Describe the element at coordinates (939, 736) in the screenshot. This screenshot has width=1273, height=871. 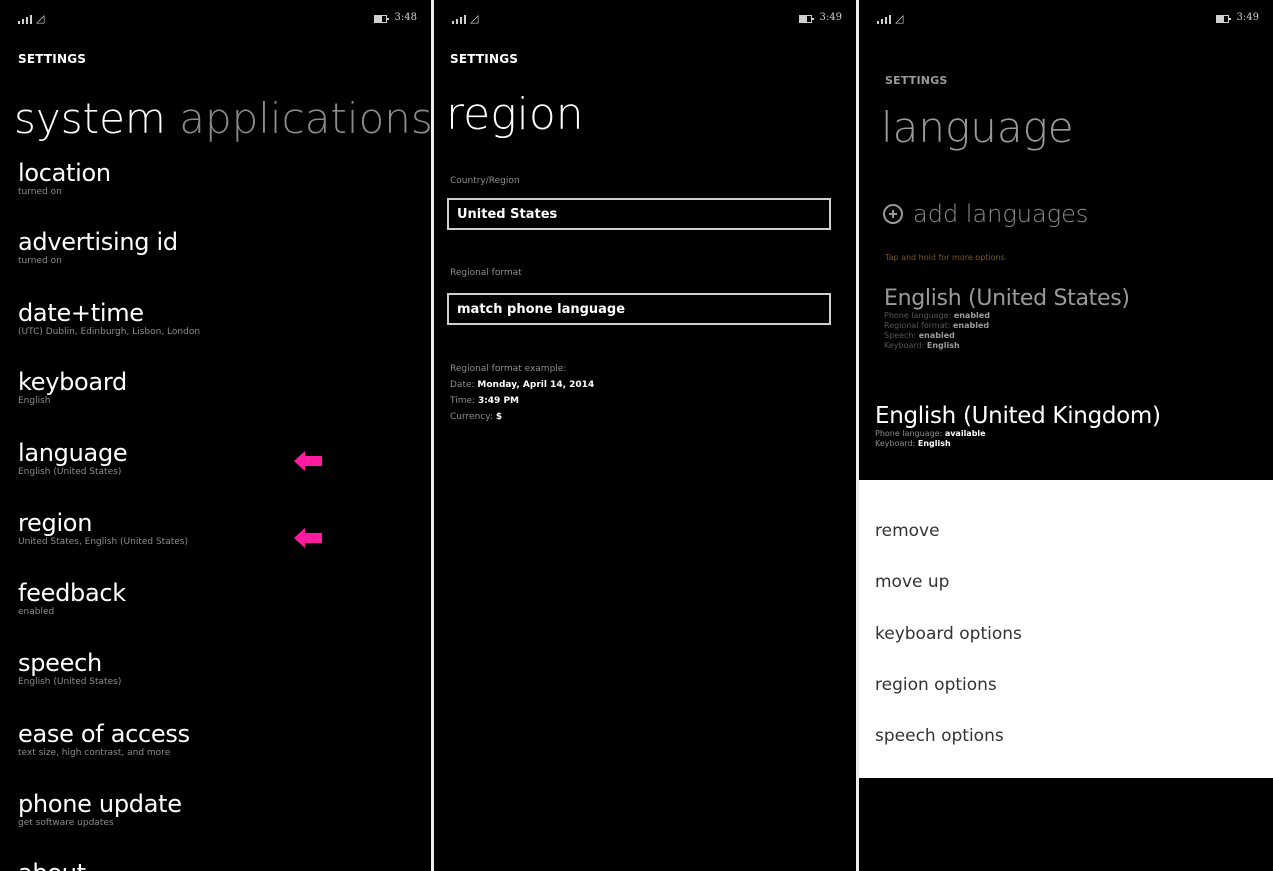
I see `menu-item-speech-options: speech options` at that location.